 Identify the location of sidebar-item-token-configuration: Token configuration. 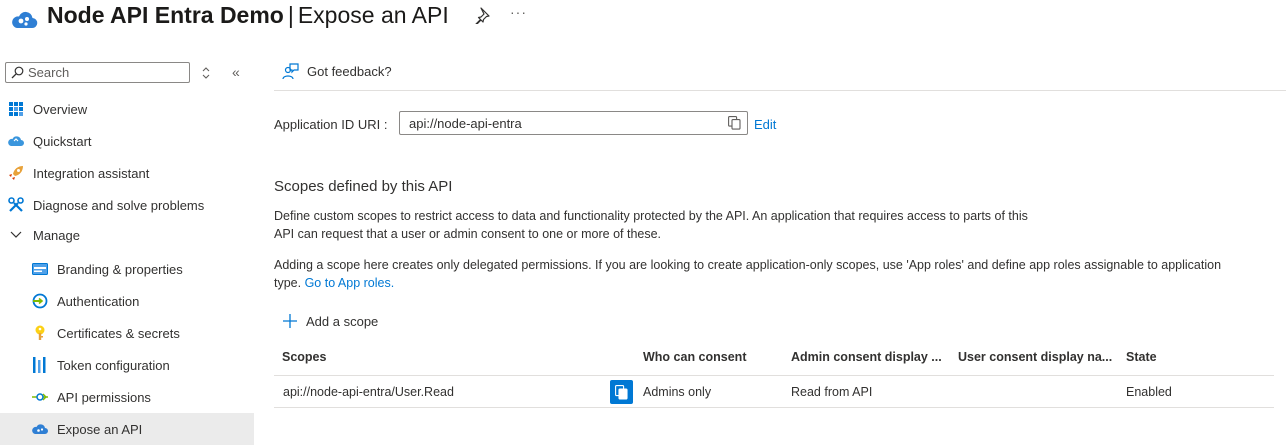
(127, 365).